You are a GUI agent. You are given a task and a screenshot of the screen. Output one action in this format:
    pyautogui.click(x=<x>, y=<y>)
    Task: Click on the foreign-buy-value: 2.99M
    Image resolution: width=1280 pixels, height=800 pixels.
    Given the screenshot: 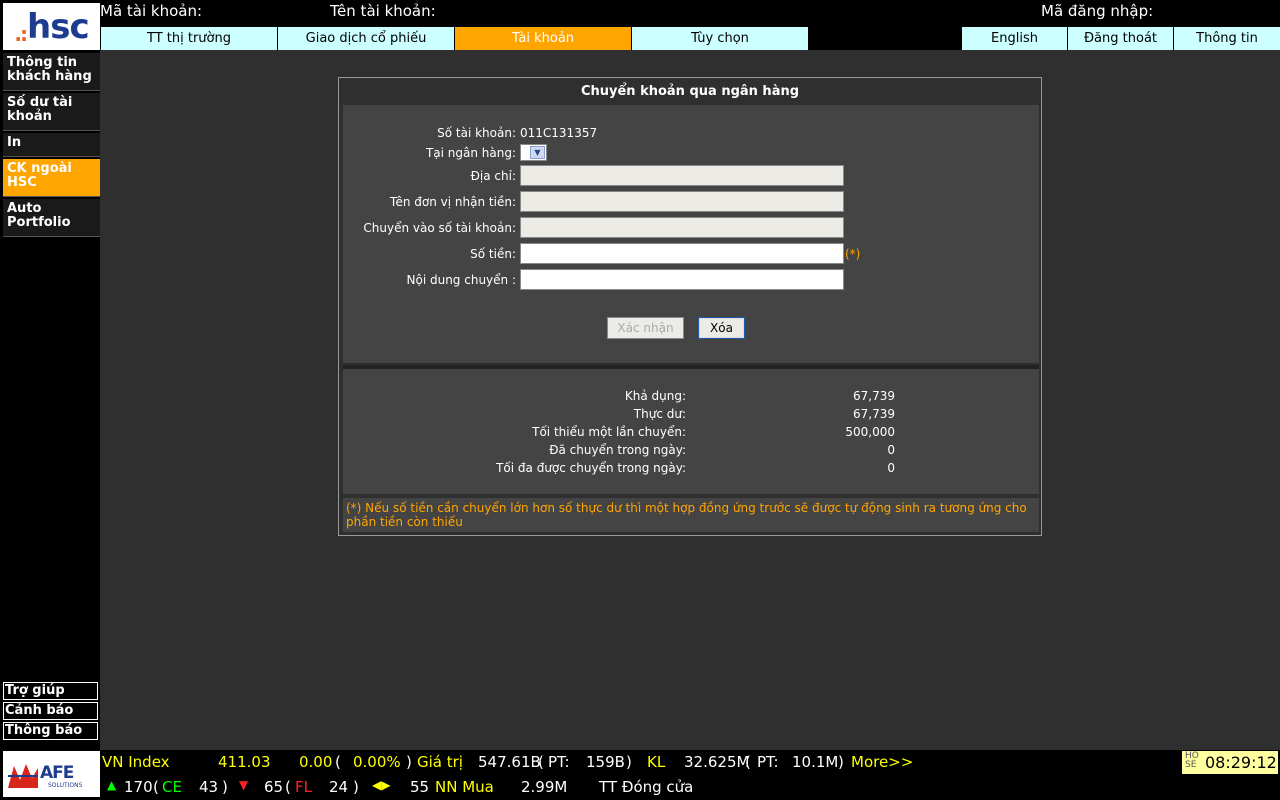 What is the action you would take?
    pyautogui.click(x=544, y=787)
    